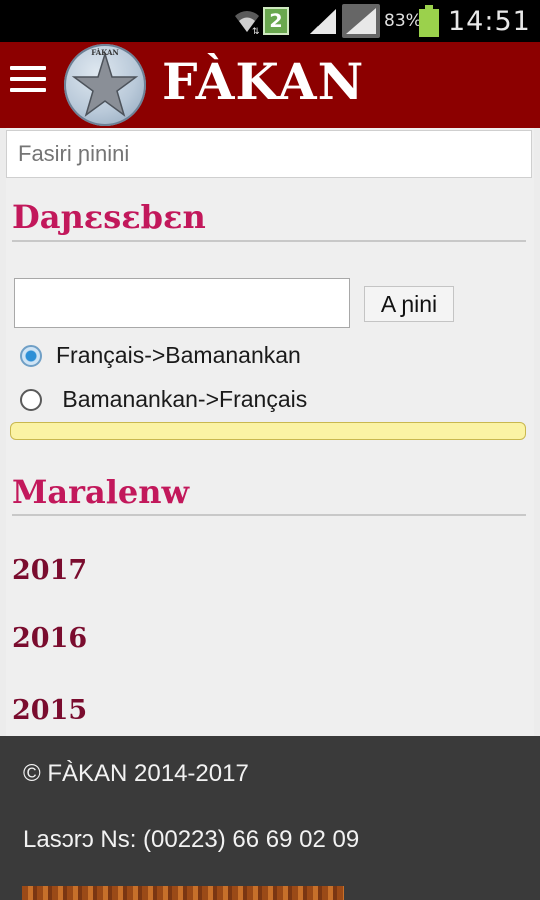  Describe the element at coordinates (182, 399) in the screenshot. I see `radio-label: Bamanankan->Français` at that location.